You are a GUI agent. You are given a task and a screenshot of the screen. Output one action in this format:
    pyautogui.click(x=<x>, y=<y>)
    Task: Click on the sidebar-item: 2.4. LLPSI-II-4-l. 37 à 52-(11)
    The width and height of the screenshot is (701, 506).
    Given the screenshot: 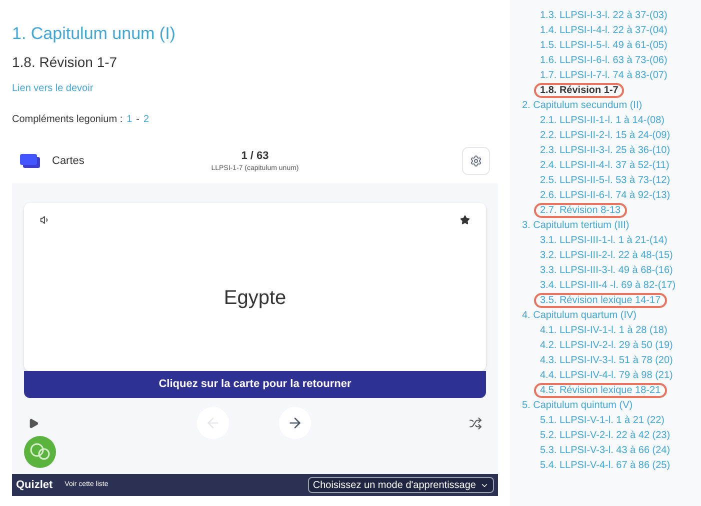 What is the action you would take?
    pyautogui.click(x=605, y=165)
    